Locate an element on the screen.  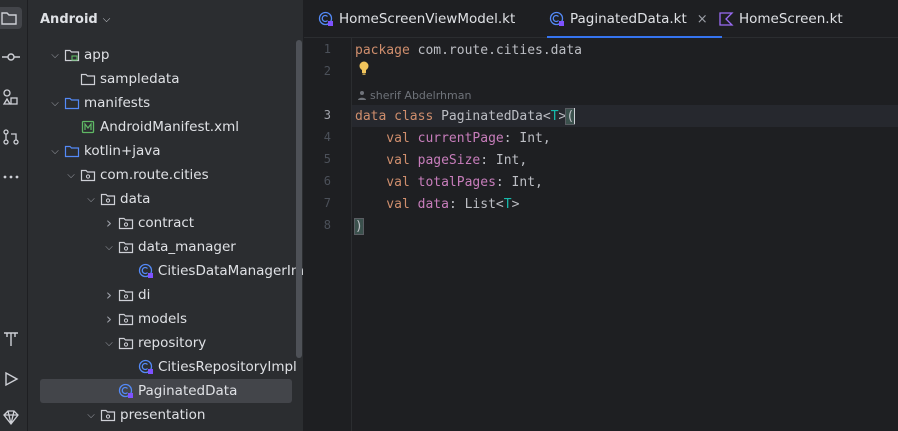
author-name: sherif Abdelrhman is located at coordinates (421, 95).